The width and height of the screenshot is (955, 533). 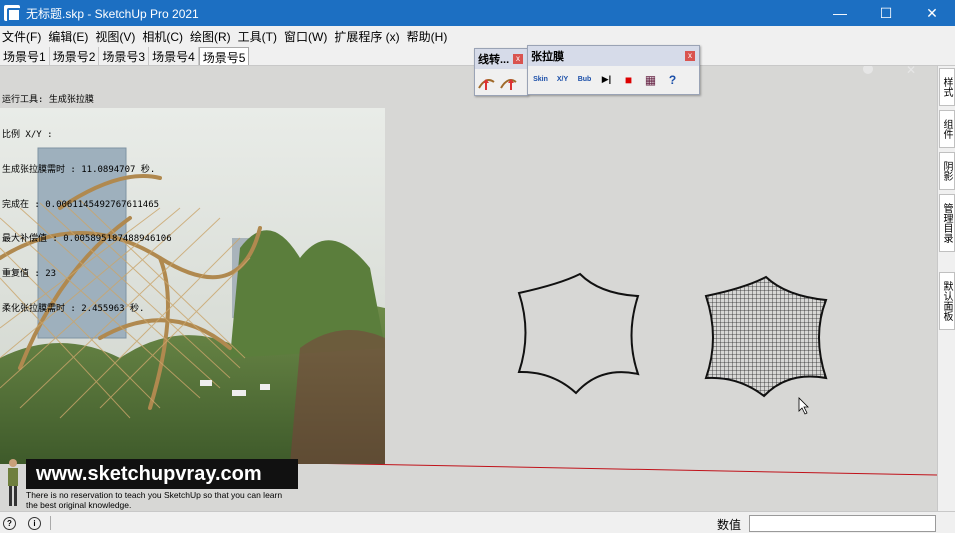 I want to click on menu-extensions: 扩展程序 (x), so click(x=368, y=36).